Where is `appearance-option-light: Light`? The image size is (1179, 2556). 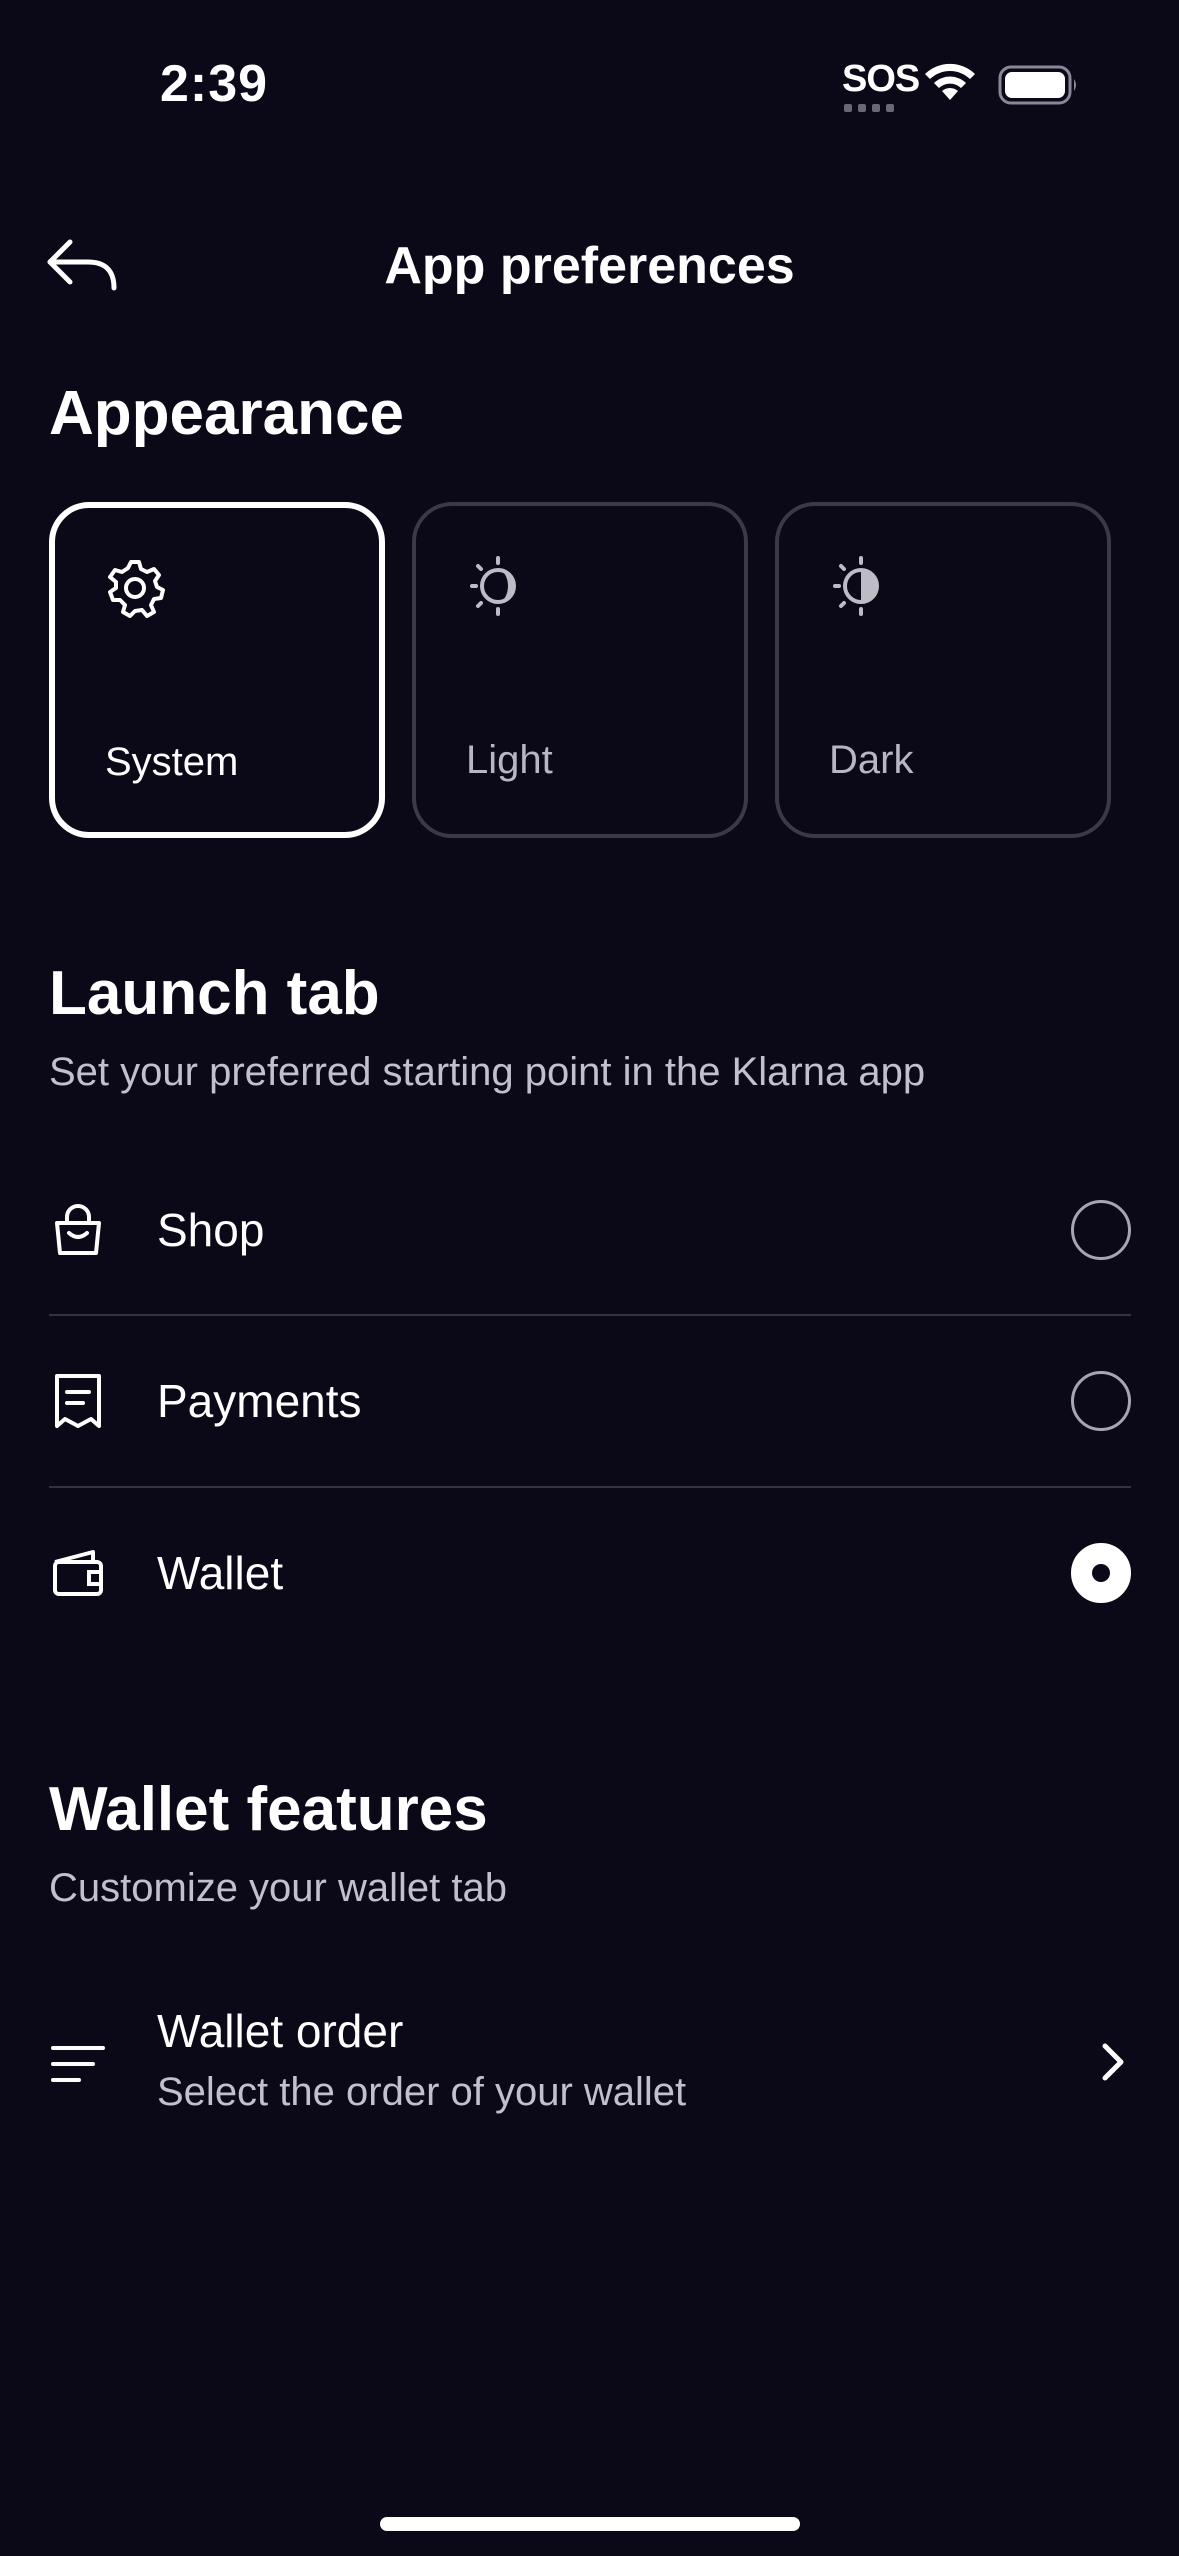 appearance-option-light: Light is located at coordinates (580, 670).